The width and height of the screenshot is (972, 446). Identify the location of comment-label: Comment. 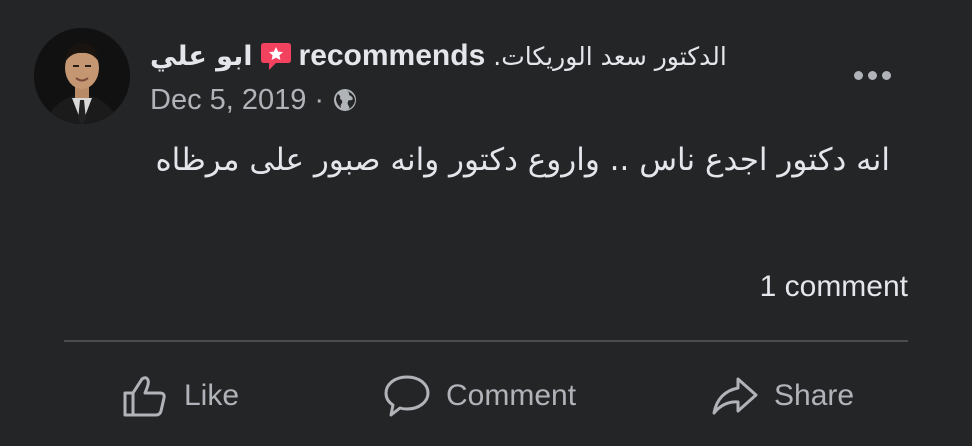
(511, 395).